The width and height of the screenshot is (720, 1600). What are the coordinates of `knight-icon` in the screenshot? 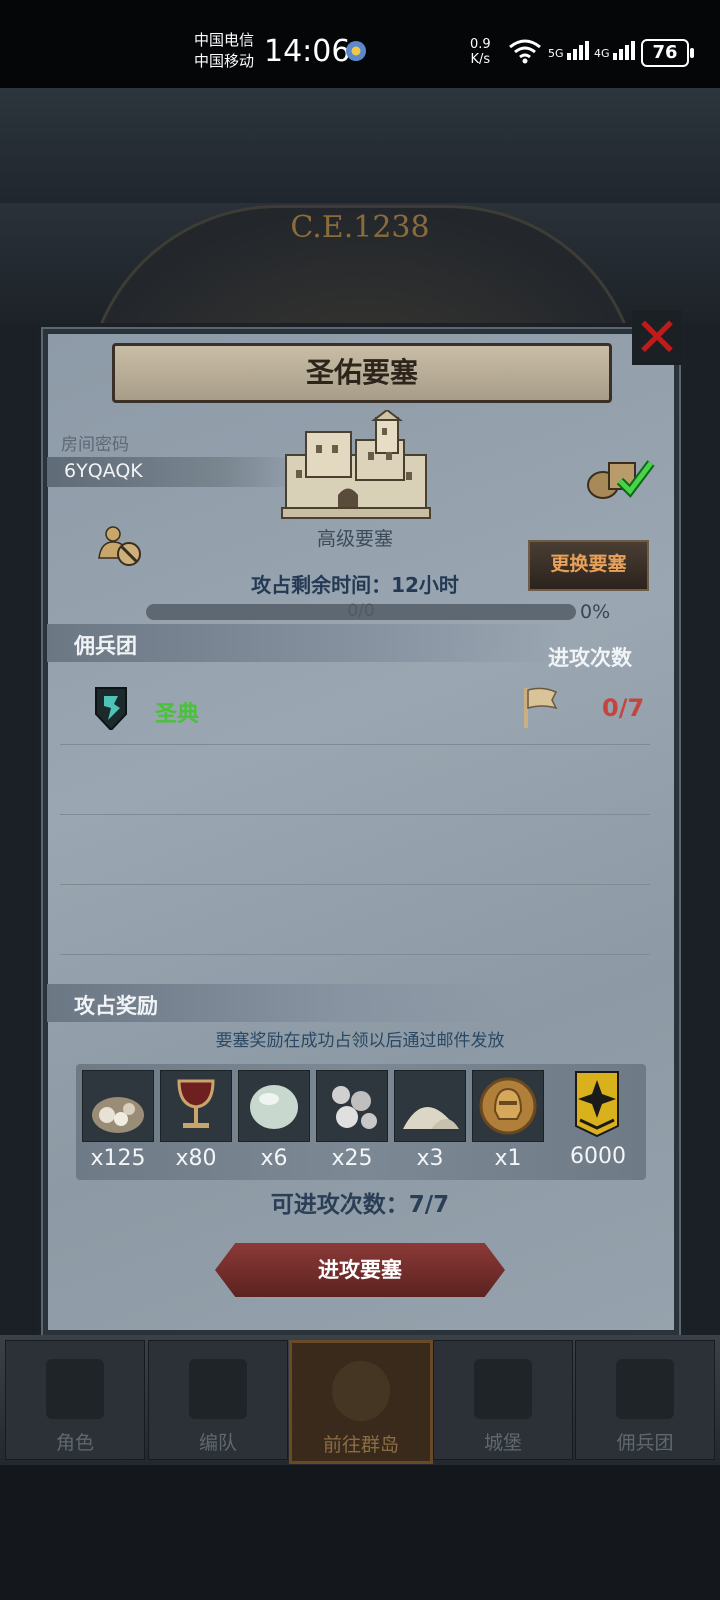 It's located at (75, 1389).